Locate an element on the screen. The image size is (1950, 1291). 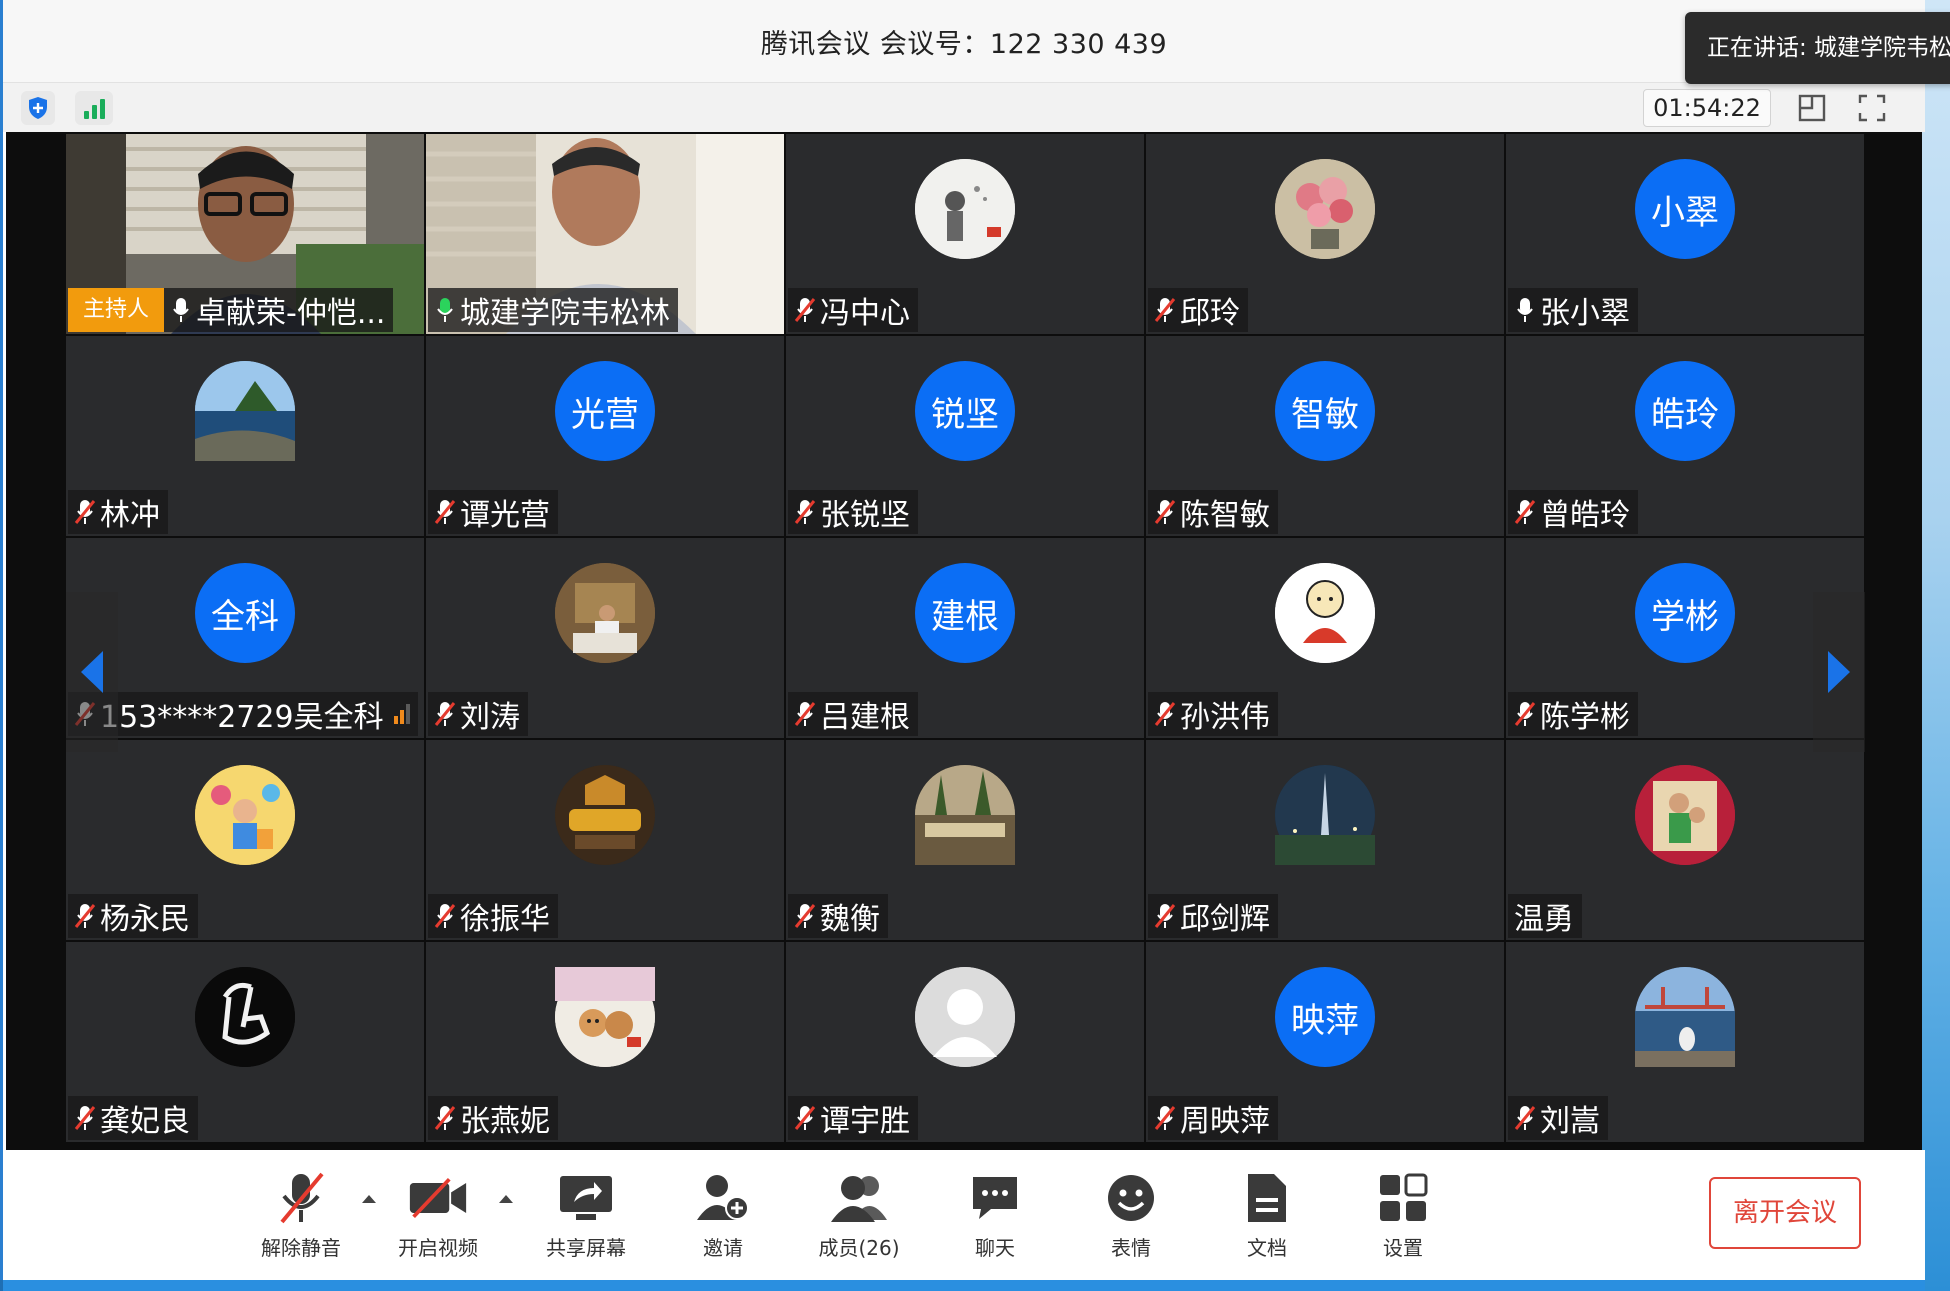
avatar-initials: 学彬 is located at coordinates (1685, 613).